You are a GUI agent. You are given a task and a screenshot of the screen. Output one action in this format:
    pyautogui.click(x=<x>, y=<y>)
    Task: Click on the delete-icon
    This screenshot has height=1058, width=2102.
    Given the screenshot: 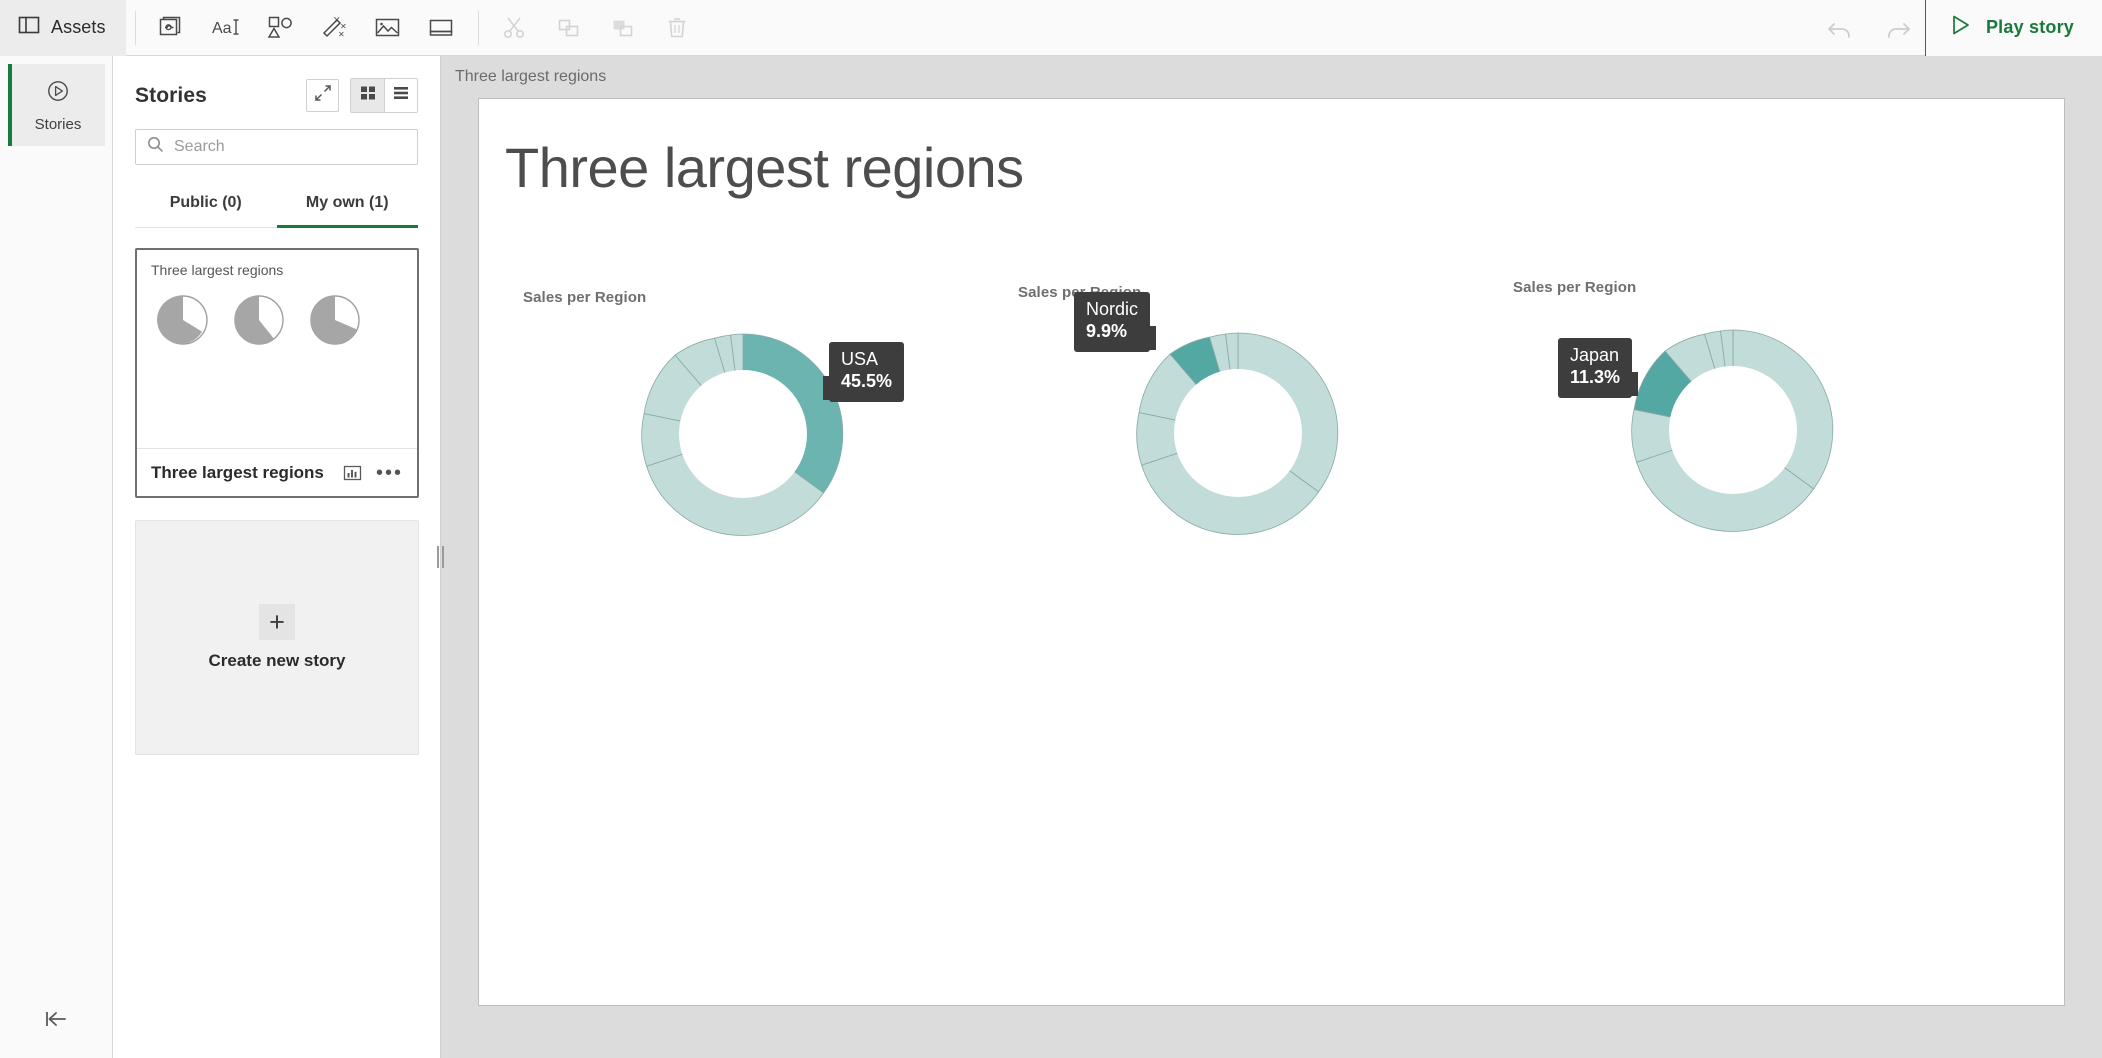 What is the action you would take?
    pyautogui.click(x=677, y=28)
    